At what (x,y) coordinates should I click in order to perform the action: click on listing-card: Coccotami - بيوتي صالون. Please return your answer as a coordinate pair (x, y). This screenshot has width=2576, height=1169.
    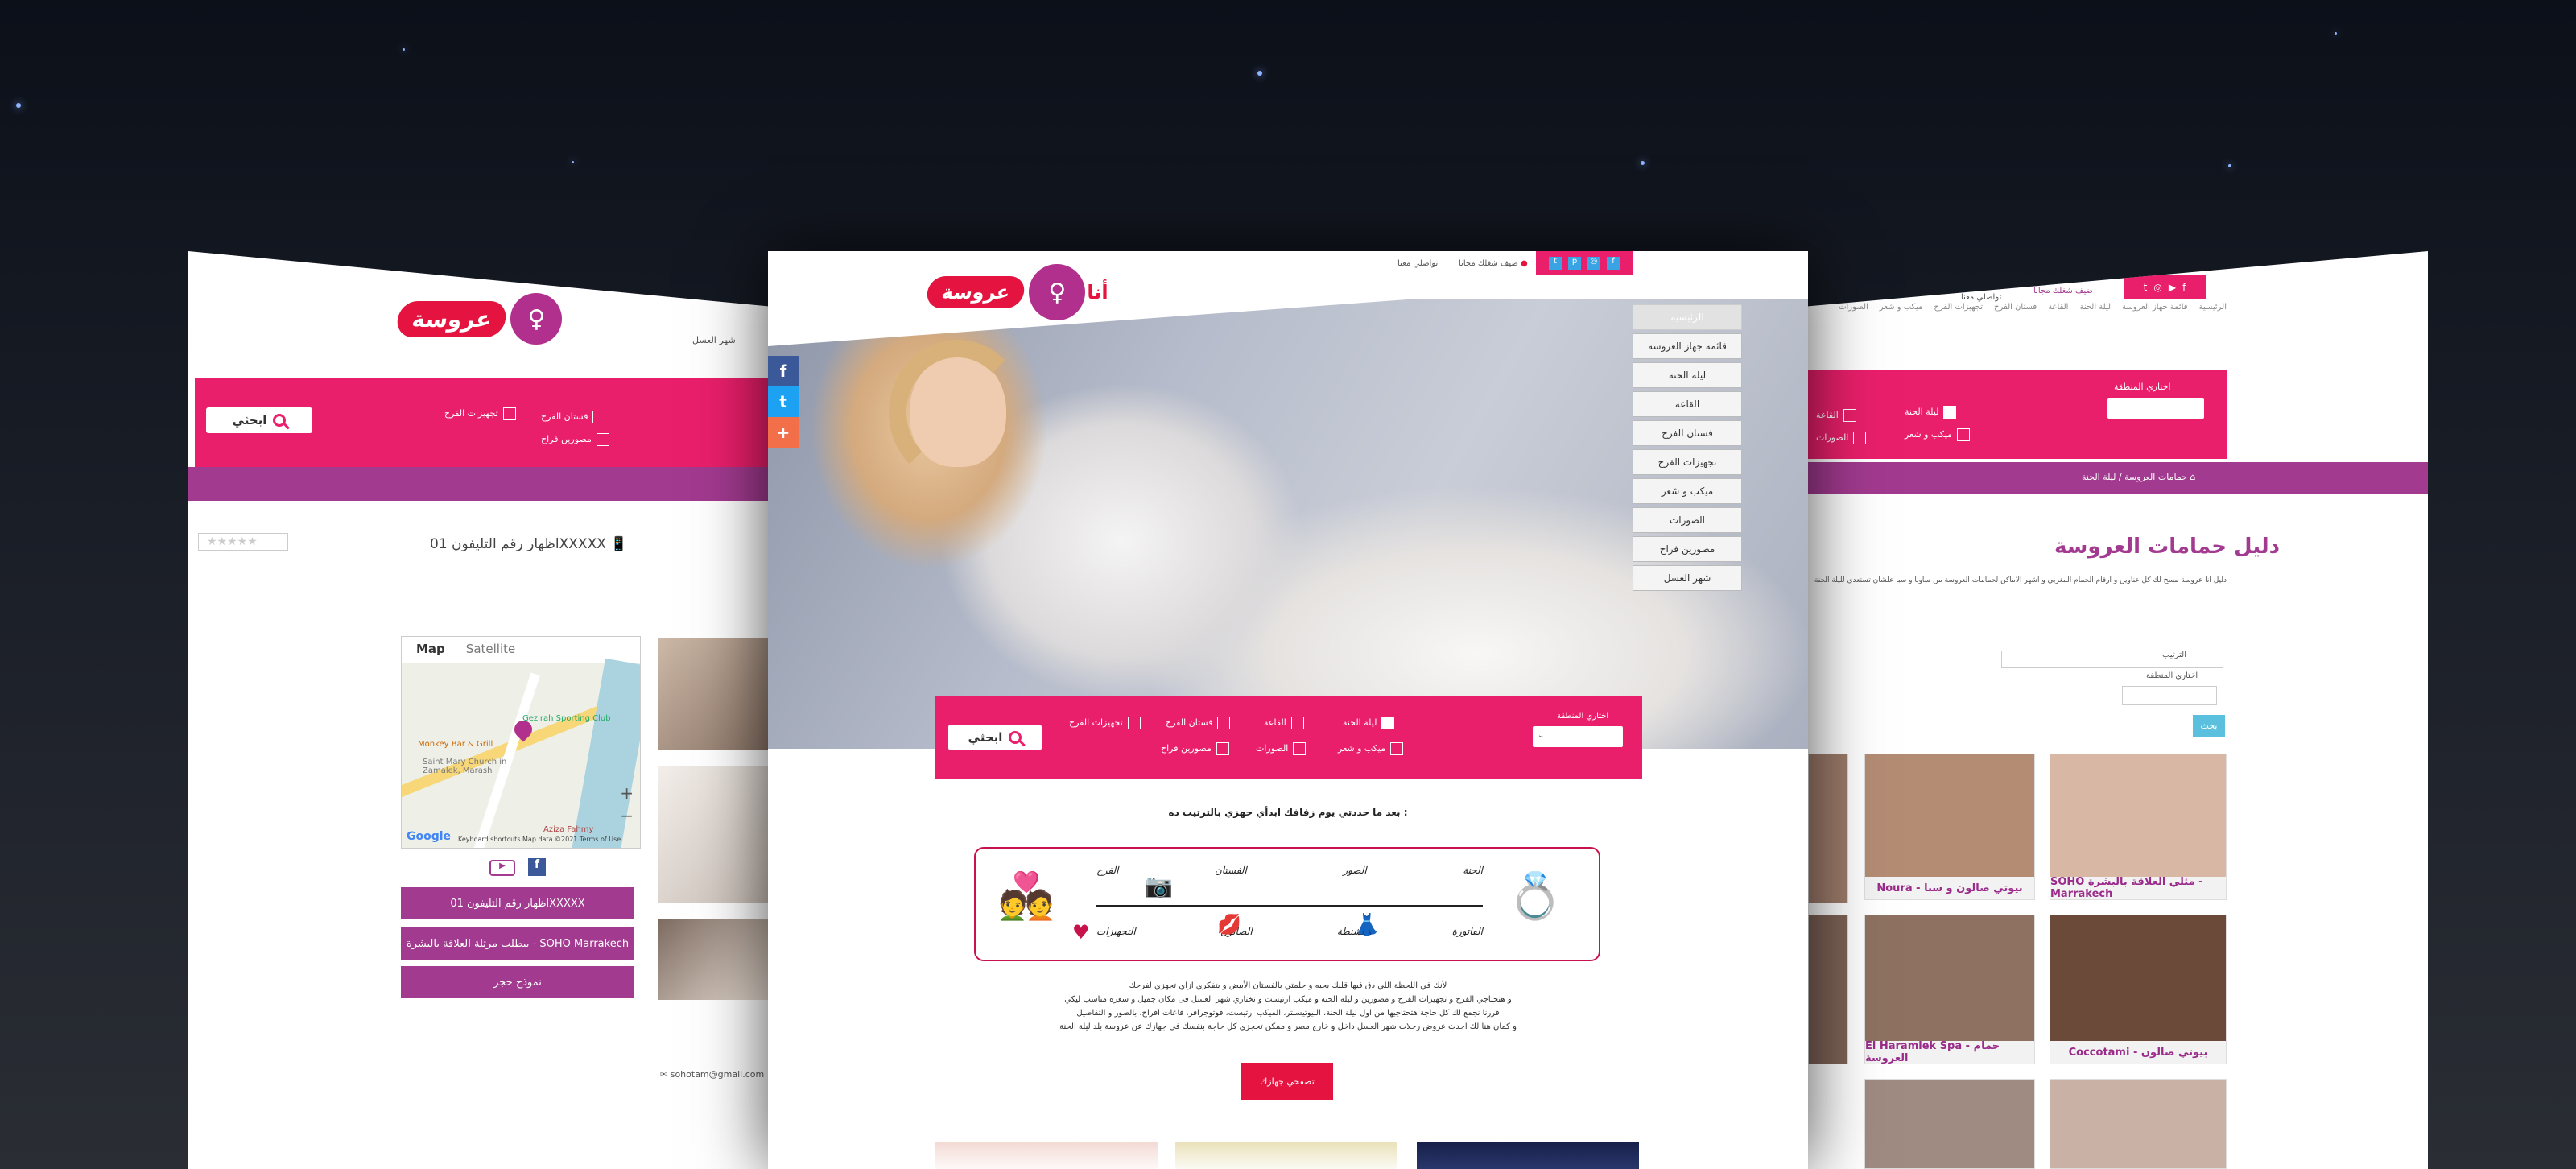
    Looking at the image, I should click on (2138, 989).